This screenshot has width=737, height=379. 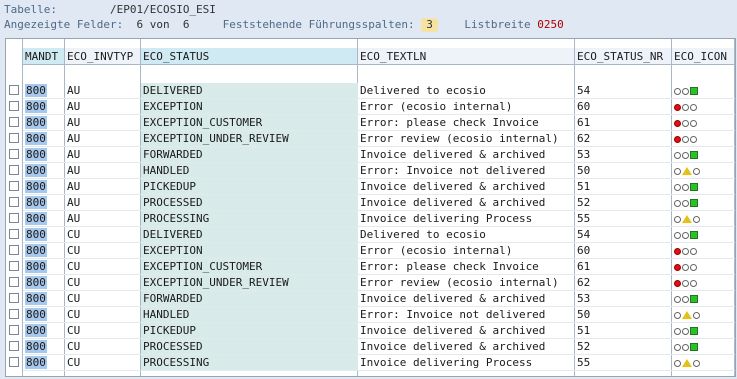 I want to click on cell-status: HANDLED, so click(x=249, y=315).